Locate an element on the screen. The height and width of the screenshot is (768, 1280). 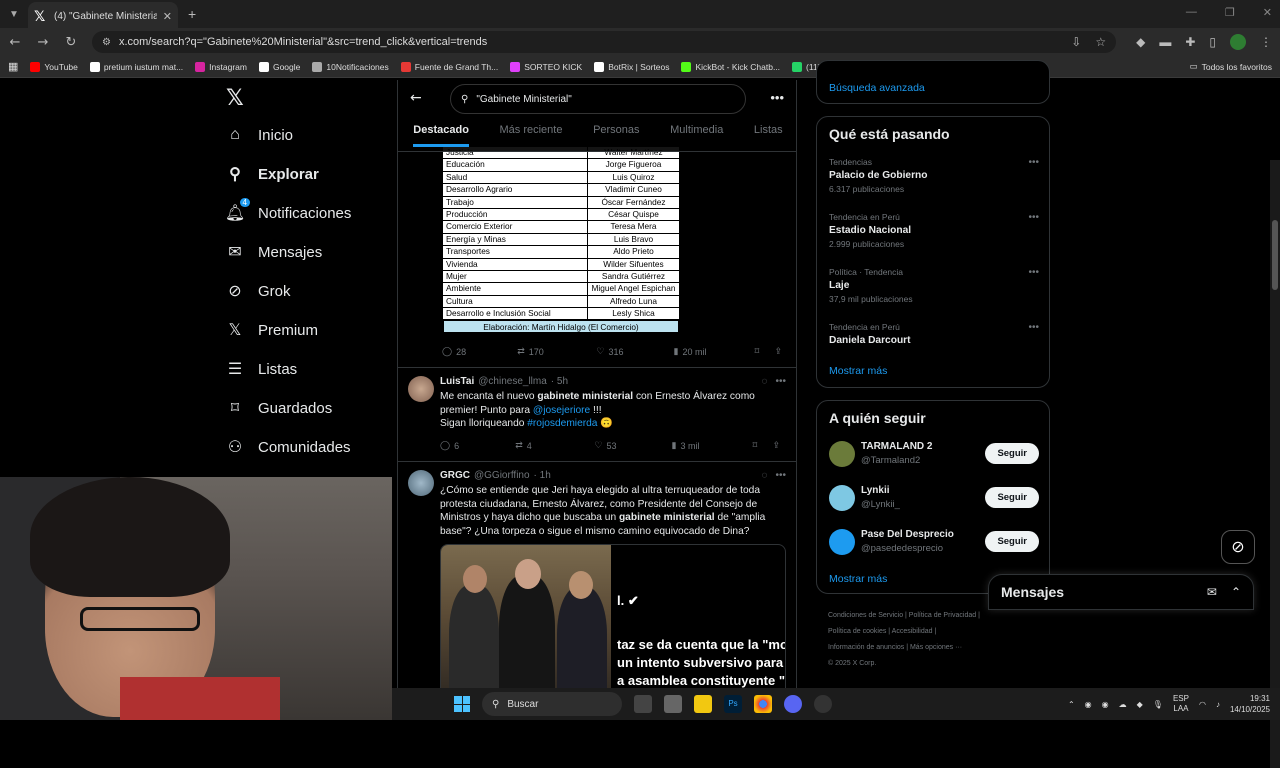
sidebar-icon: ▯ is located at coordinates (1212, 42).